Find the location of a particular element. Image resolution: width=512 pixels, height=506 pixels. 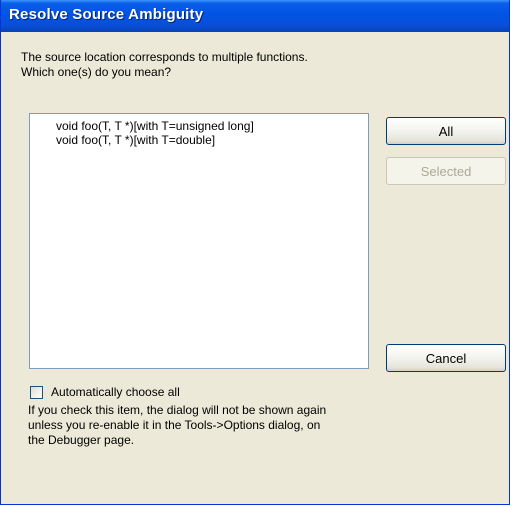

auto-choose-row: Automatically choose all is located at coordinates (105, 392).